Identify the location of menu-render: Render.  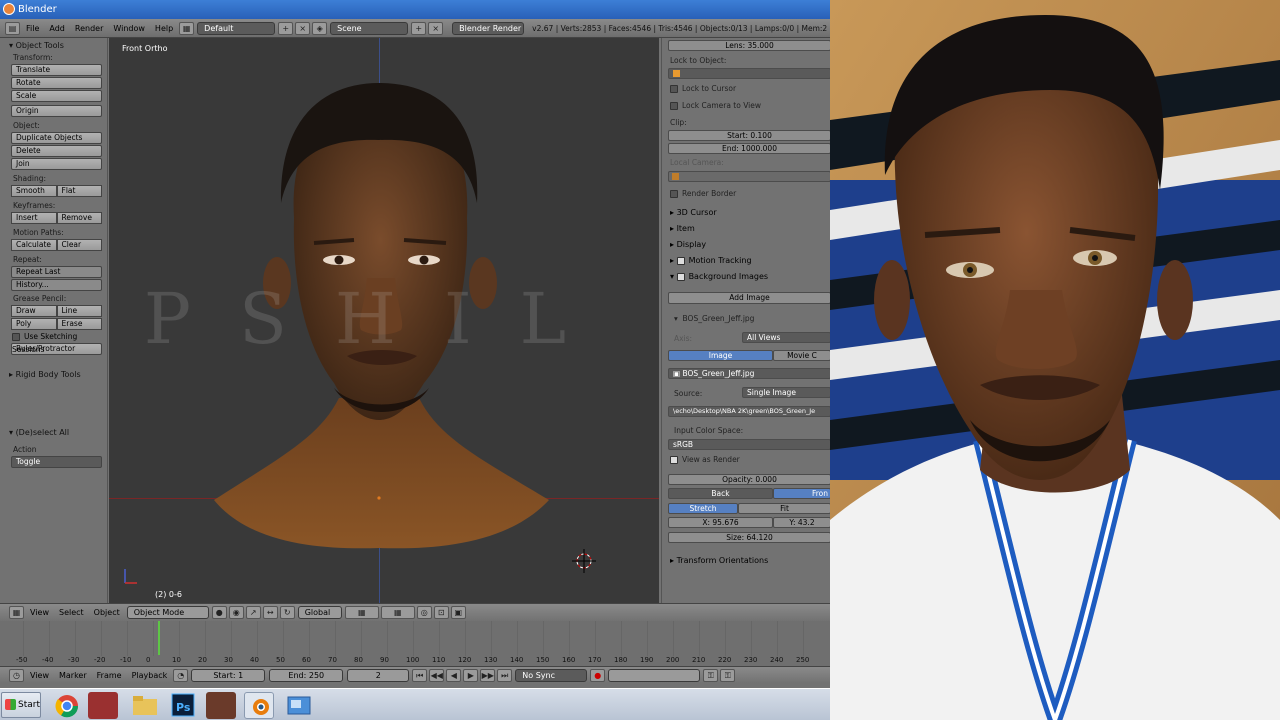
(89, 28).